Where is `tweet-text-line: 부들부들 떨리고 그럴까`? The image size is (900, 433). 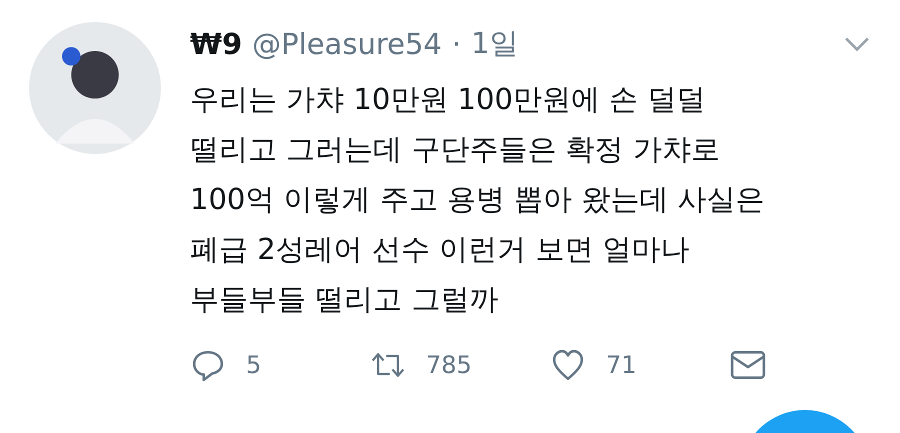 tweet-text-line: 부들부들 떨리고 그럴까 is located at coordinates (345, 299).